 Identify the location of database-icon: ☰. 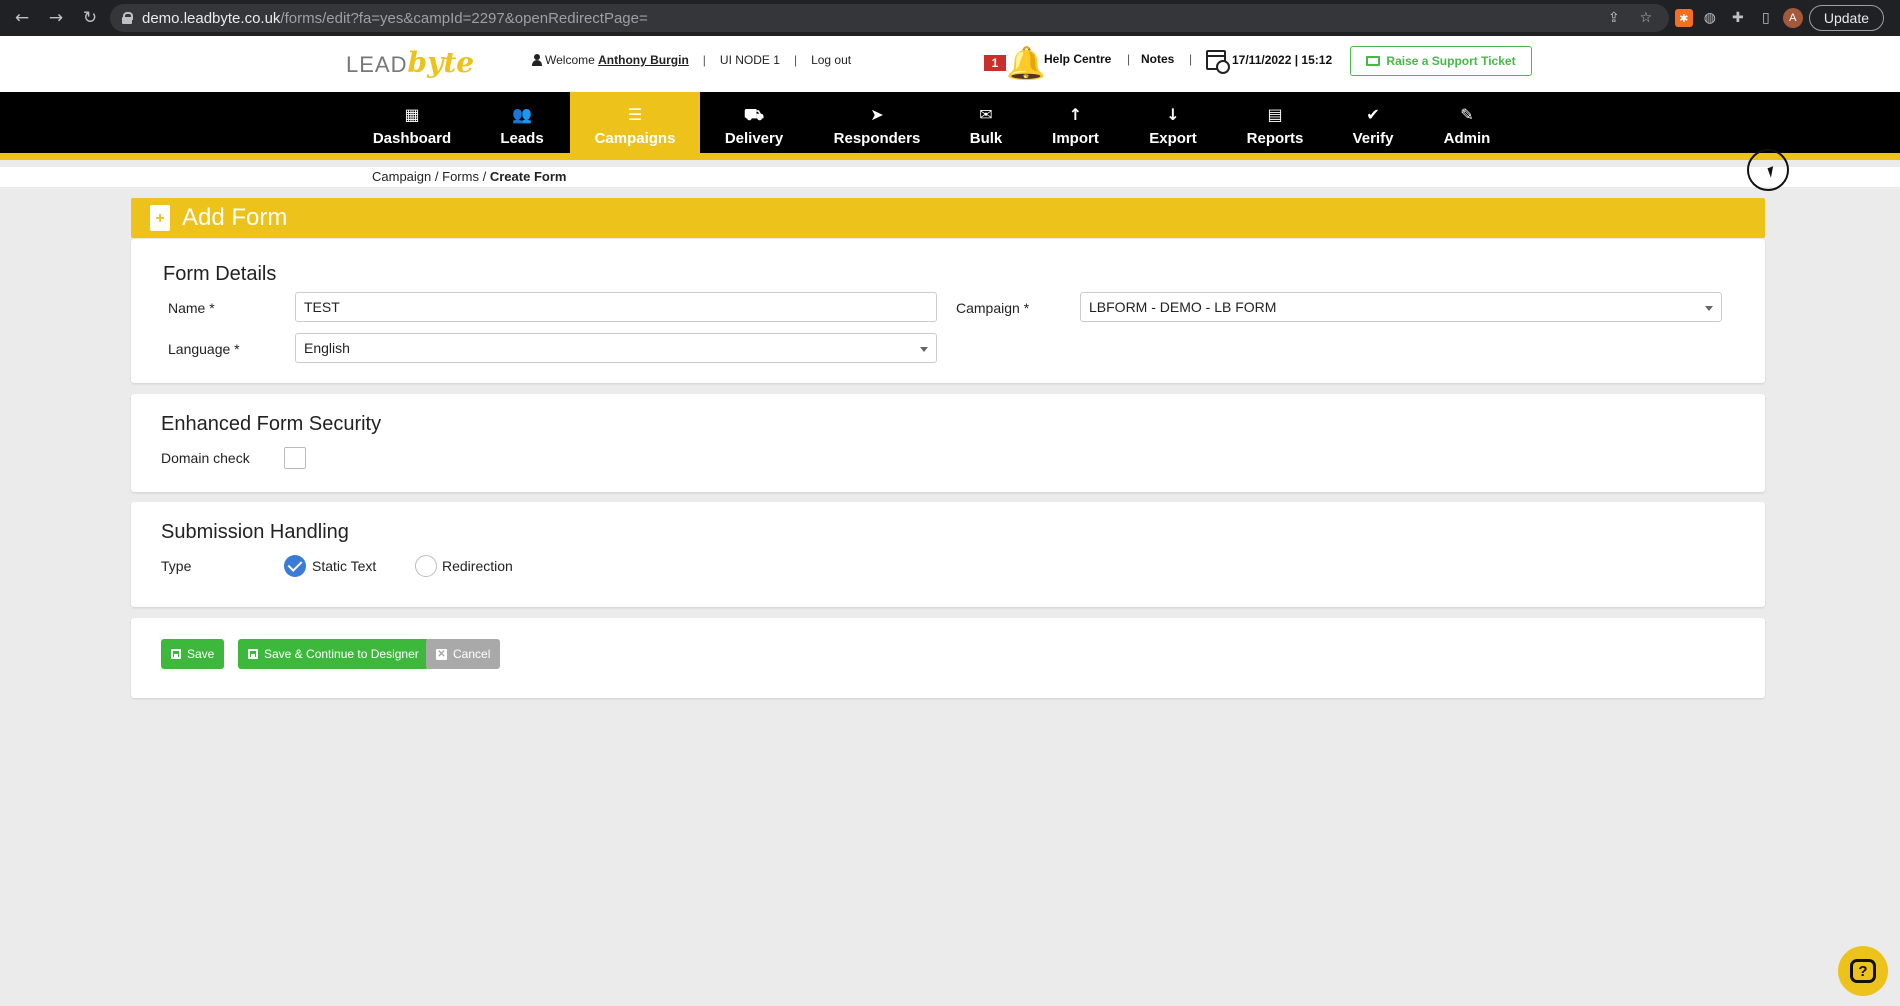
(635, 114).